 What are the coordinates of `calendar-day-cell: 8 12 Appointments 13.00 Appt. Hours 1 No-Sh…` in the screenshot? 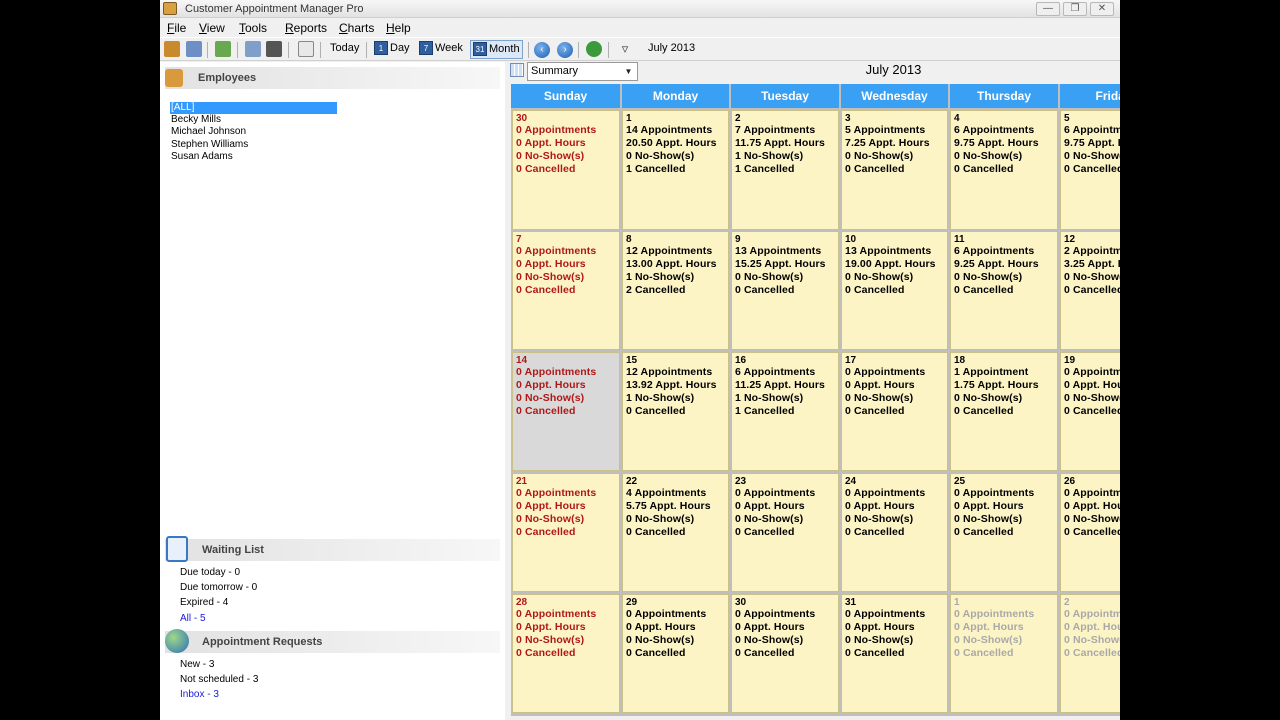 It's located at (675, 290).